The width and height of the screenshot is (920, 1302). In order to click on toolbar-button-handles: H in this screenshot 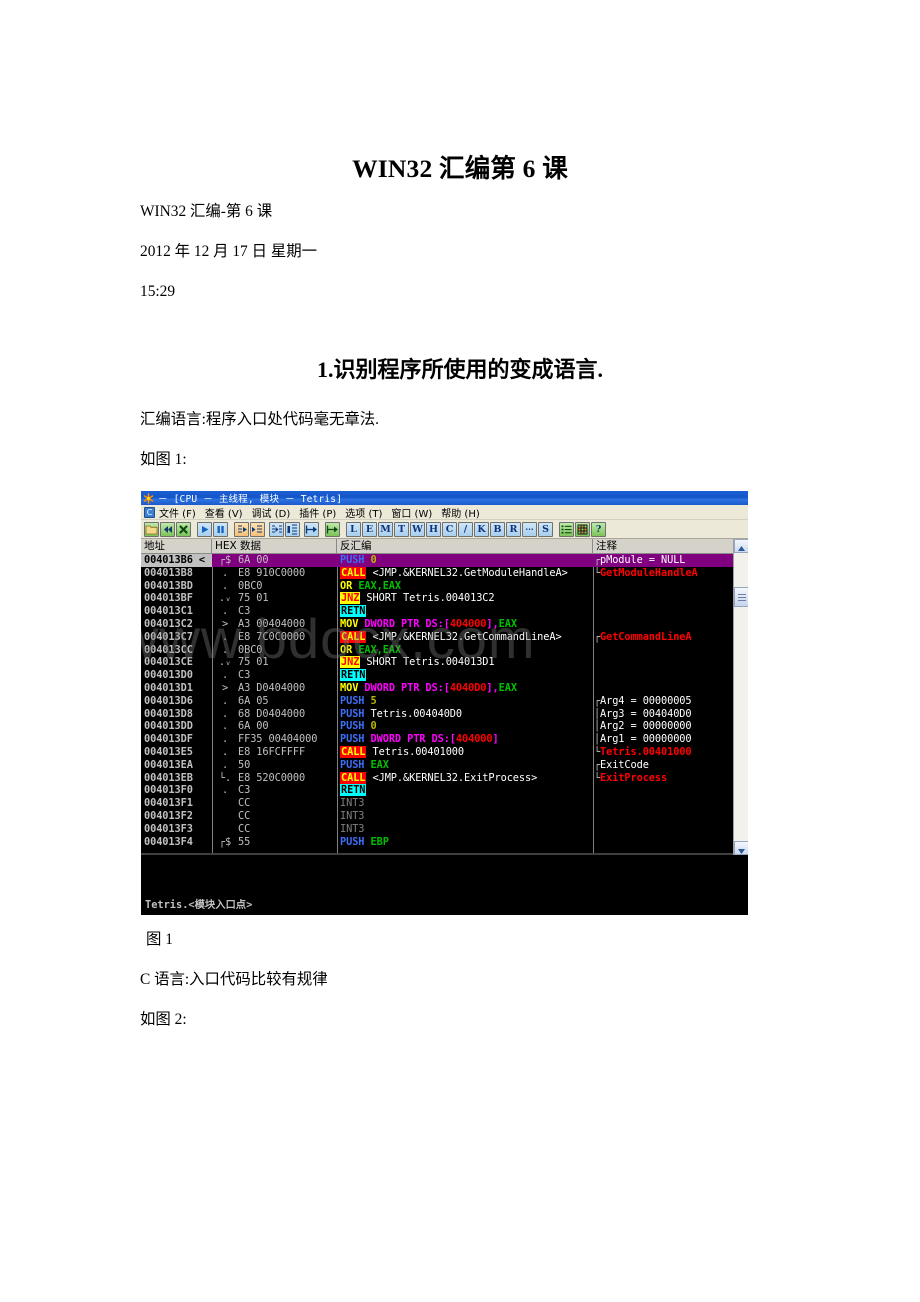, I will do `click(433, 529)`.